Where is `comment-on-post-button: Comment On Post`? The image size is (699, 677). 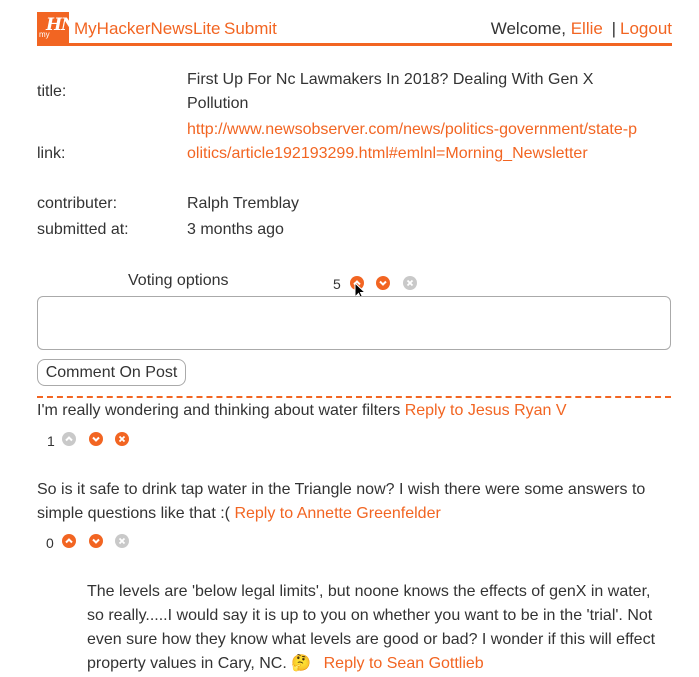
comment-on-post-button: Comment On Post is located at coordinates (111, 372).